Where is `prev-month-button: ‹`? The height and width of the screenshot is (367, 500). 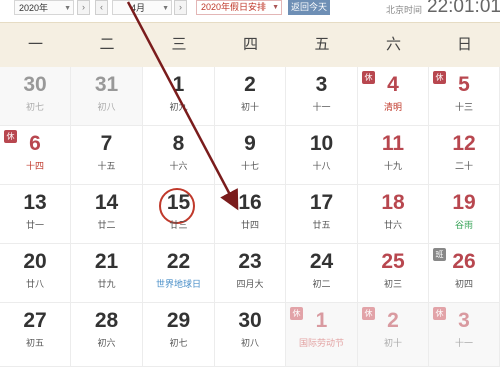 prev-month-button: ‹ is located at coordinates (101, 7).